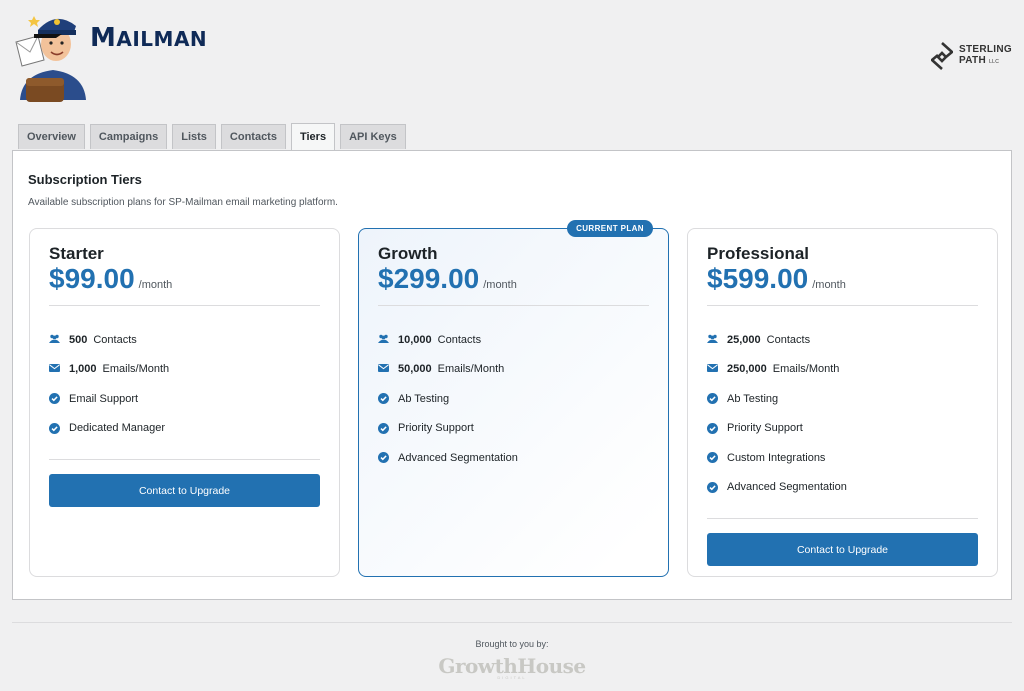 This screenshot has height=691, width=1024. What do you see at coordinates (83, 369) in the screenshot?
I see `feature-value: 1,000` at bounding box center [83, 369].